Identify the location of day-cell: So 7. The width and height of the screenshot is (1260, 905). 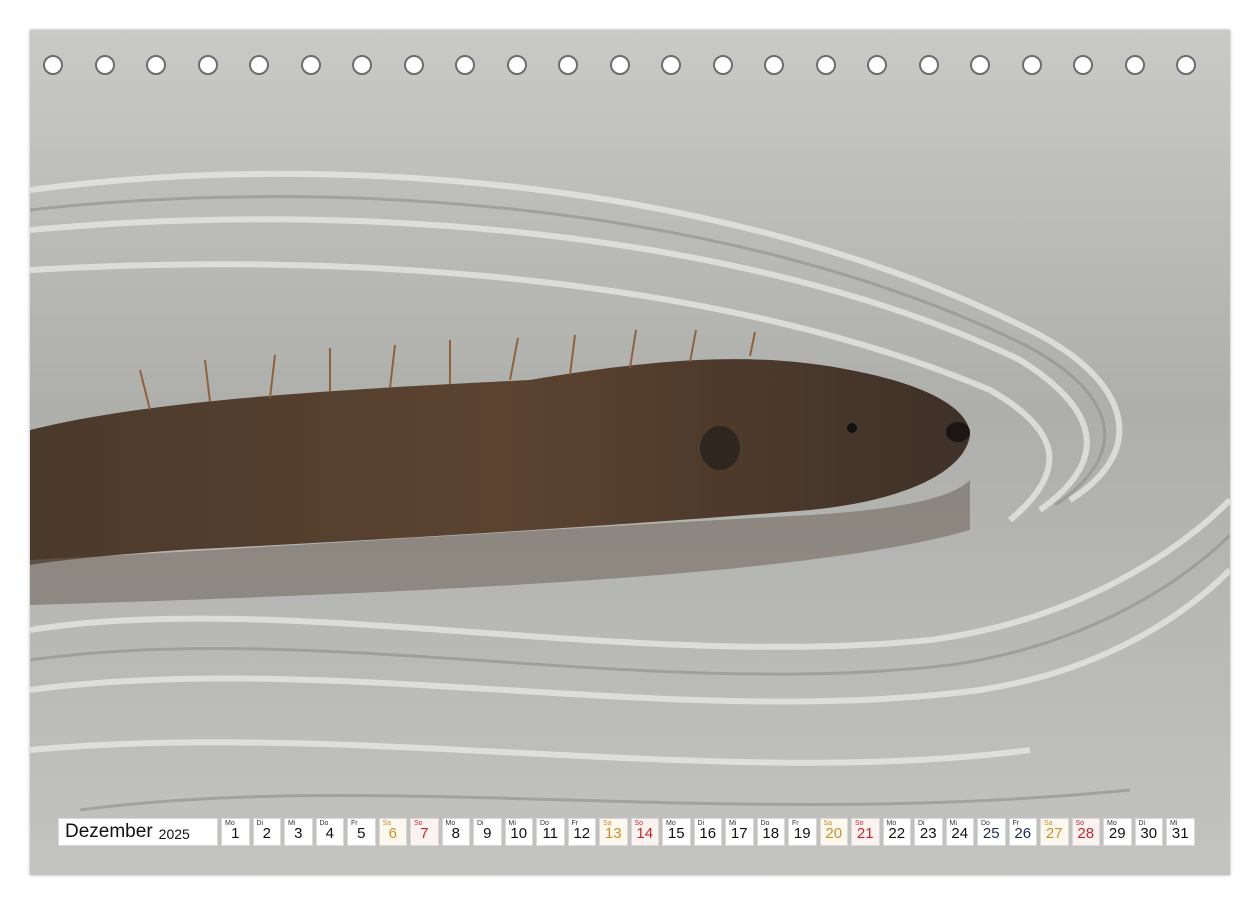
(424, 832).